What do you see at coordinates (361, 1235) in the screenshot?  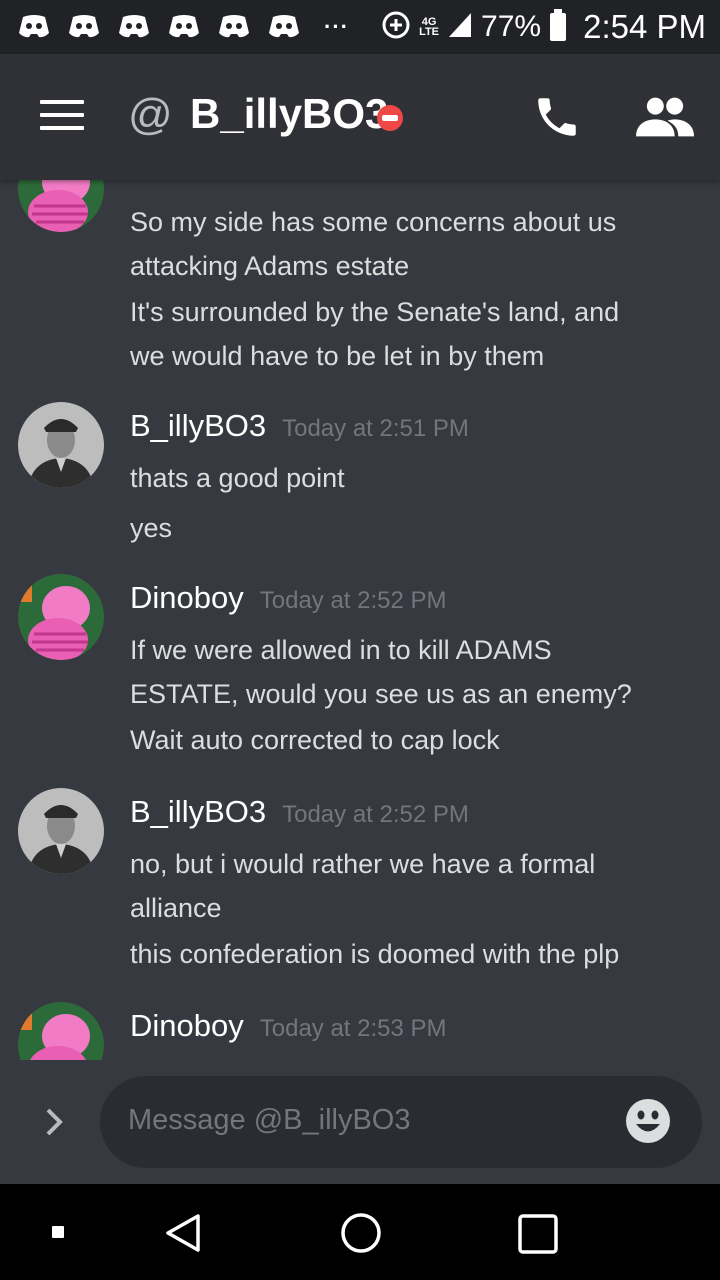 I see `home-icon` at bounding box center [361, 1235].